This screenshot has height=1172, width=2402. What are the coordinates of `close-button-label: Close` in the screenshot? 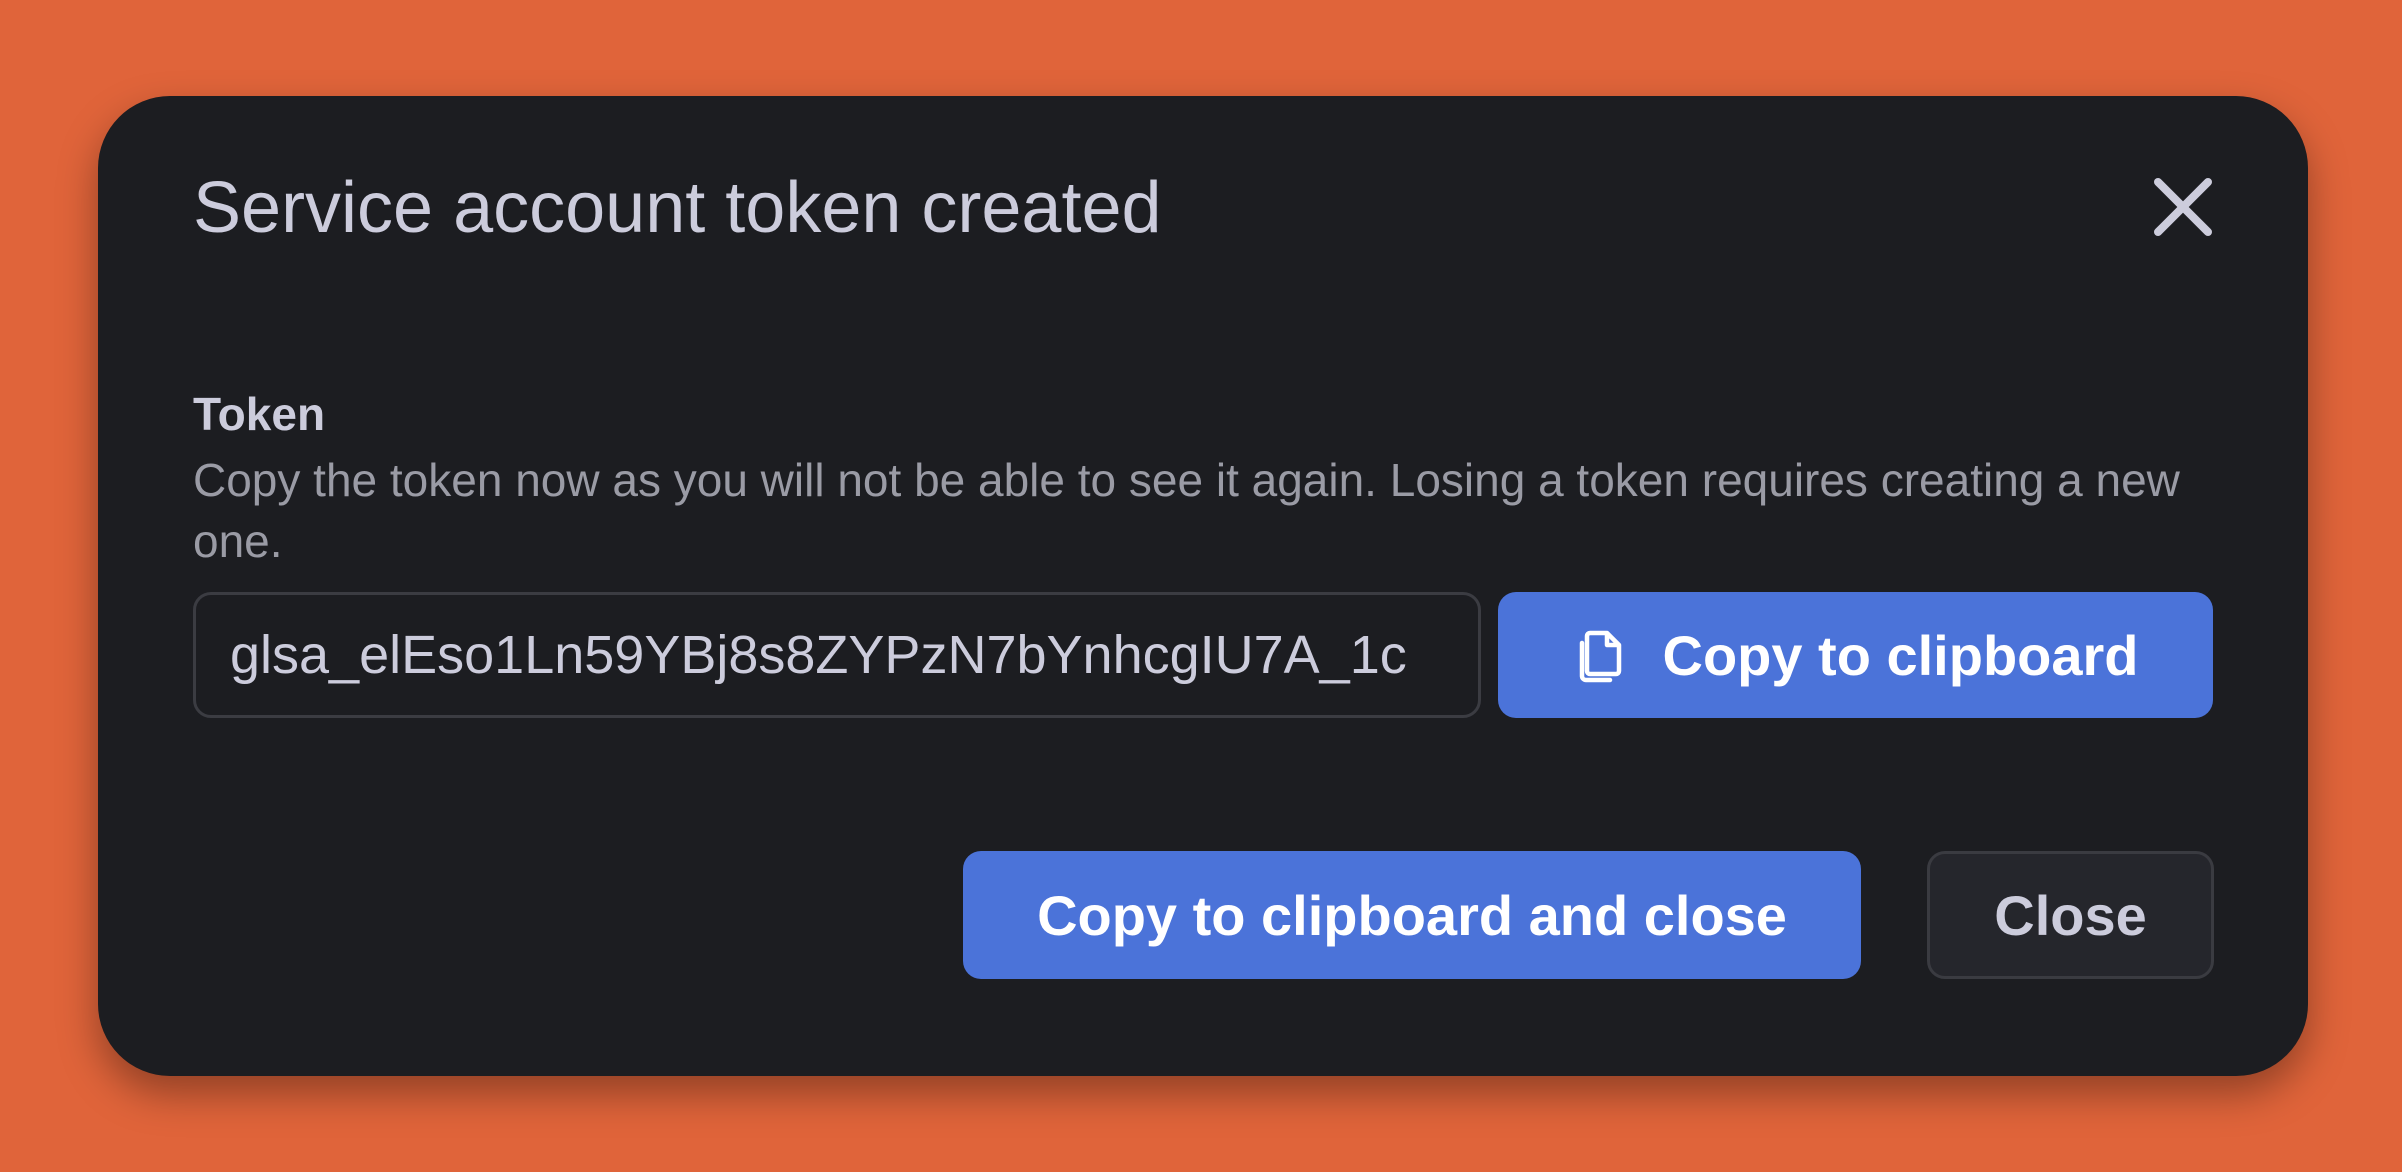 It's located at (2070, 915).